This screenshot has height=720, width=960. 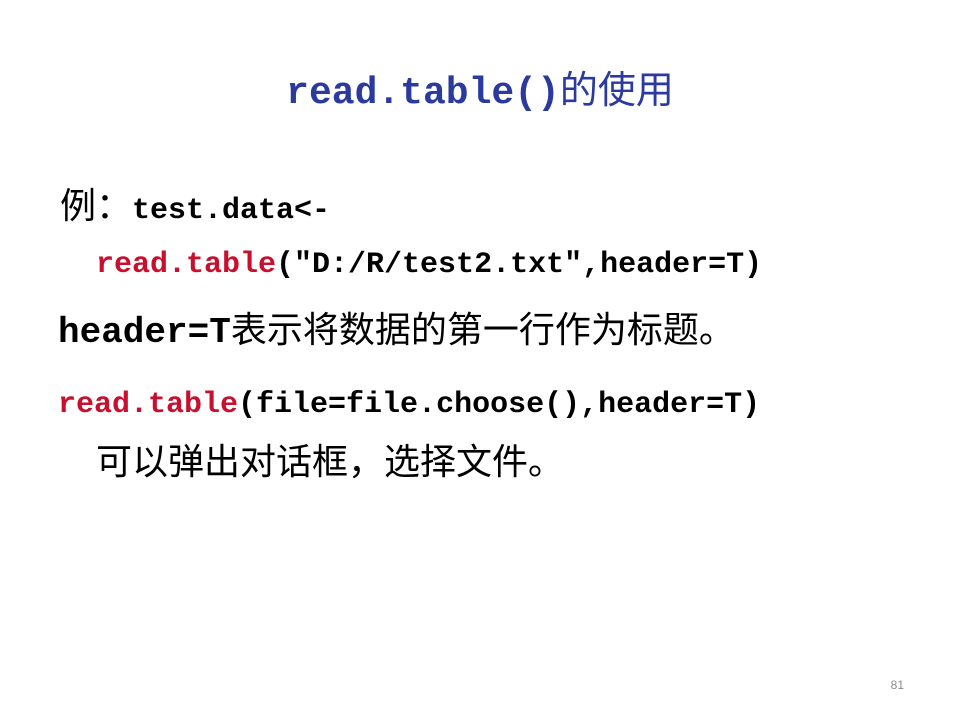 I want to click on file-choose-explanation-line: 可以弹出对话框，选择文件。, so click(x=330, y=462).